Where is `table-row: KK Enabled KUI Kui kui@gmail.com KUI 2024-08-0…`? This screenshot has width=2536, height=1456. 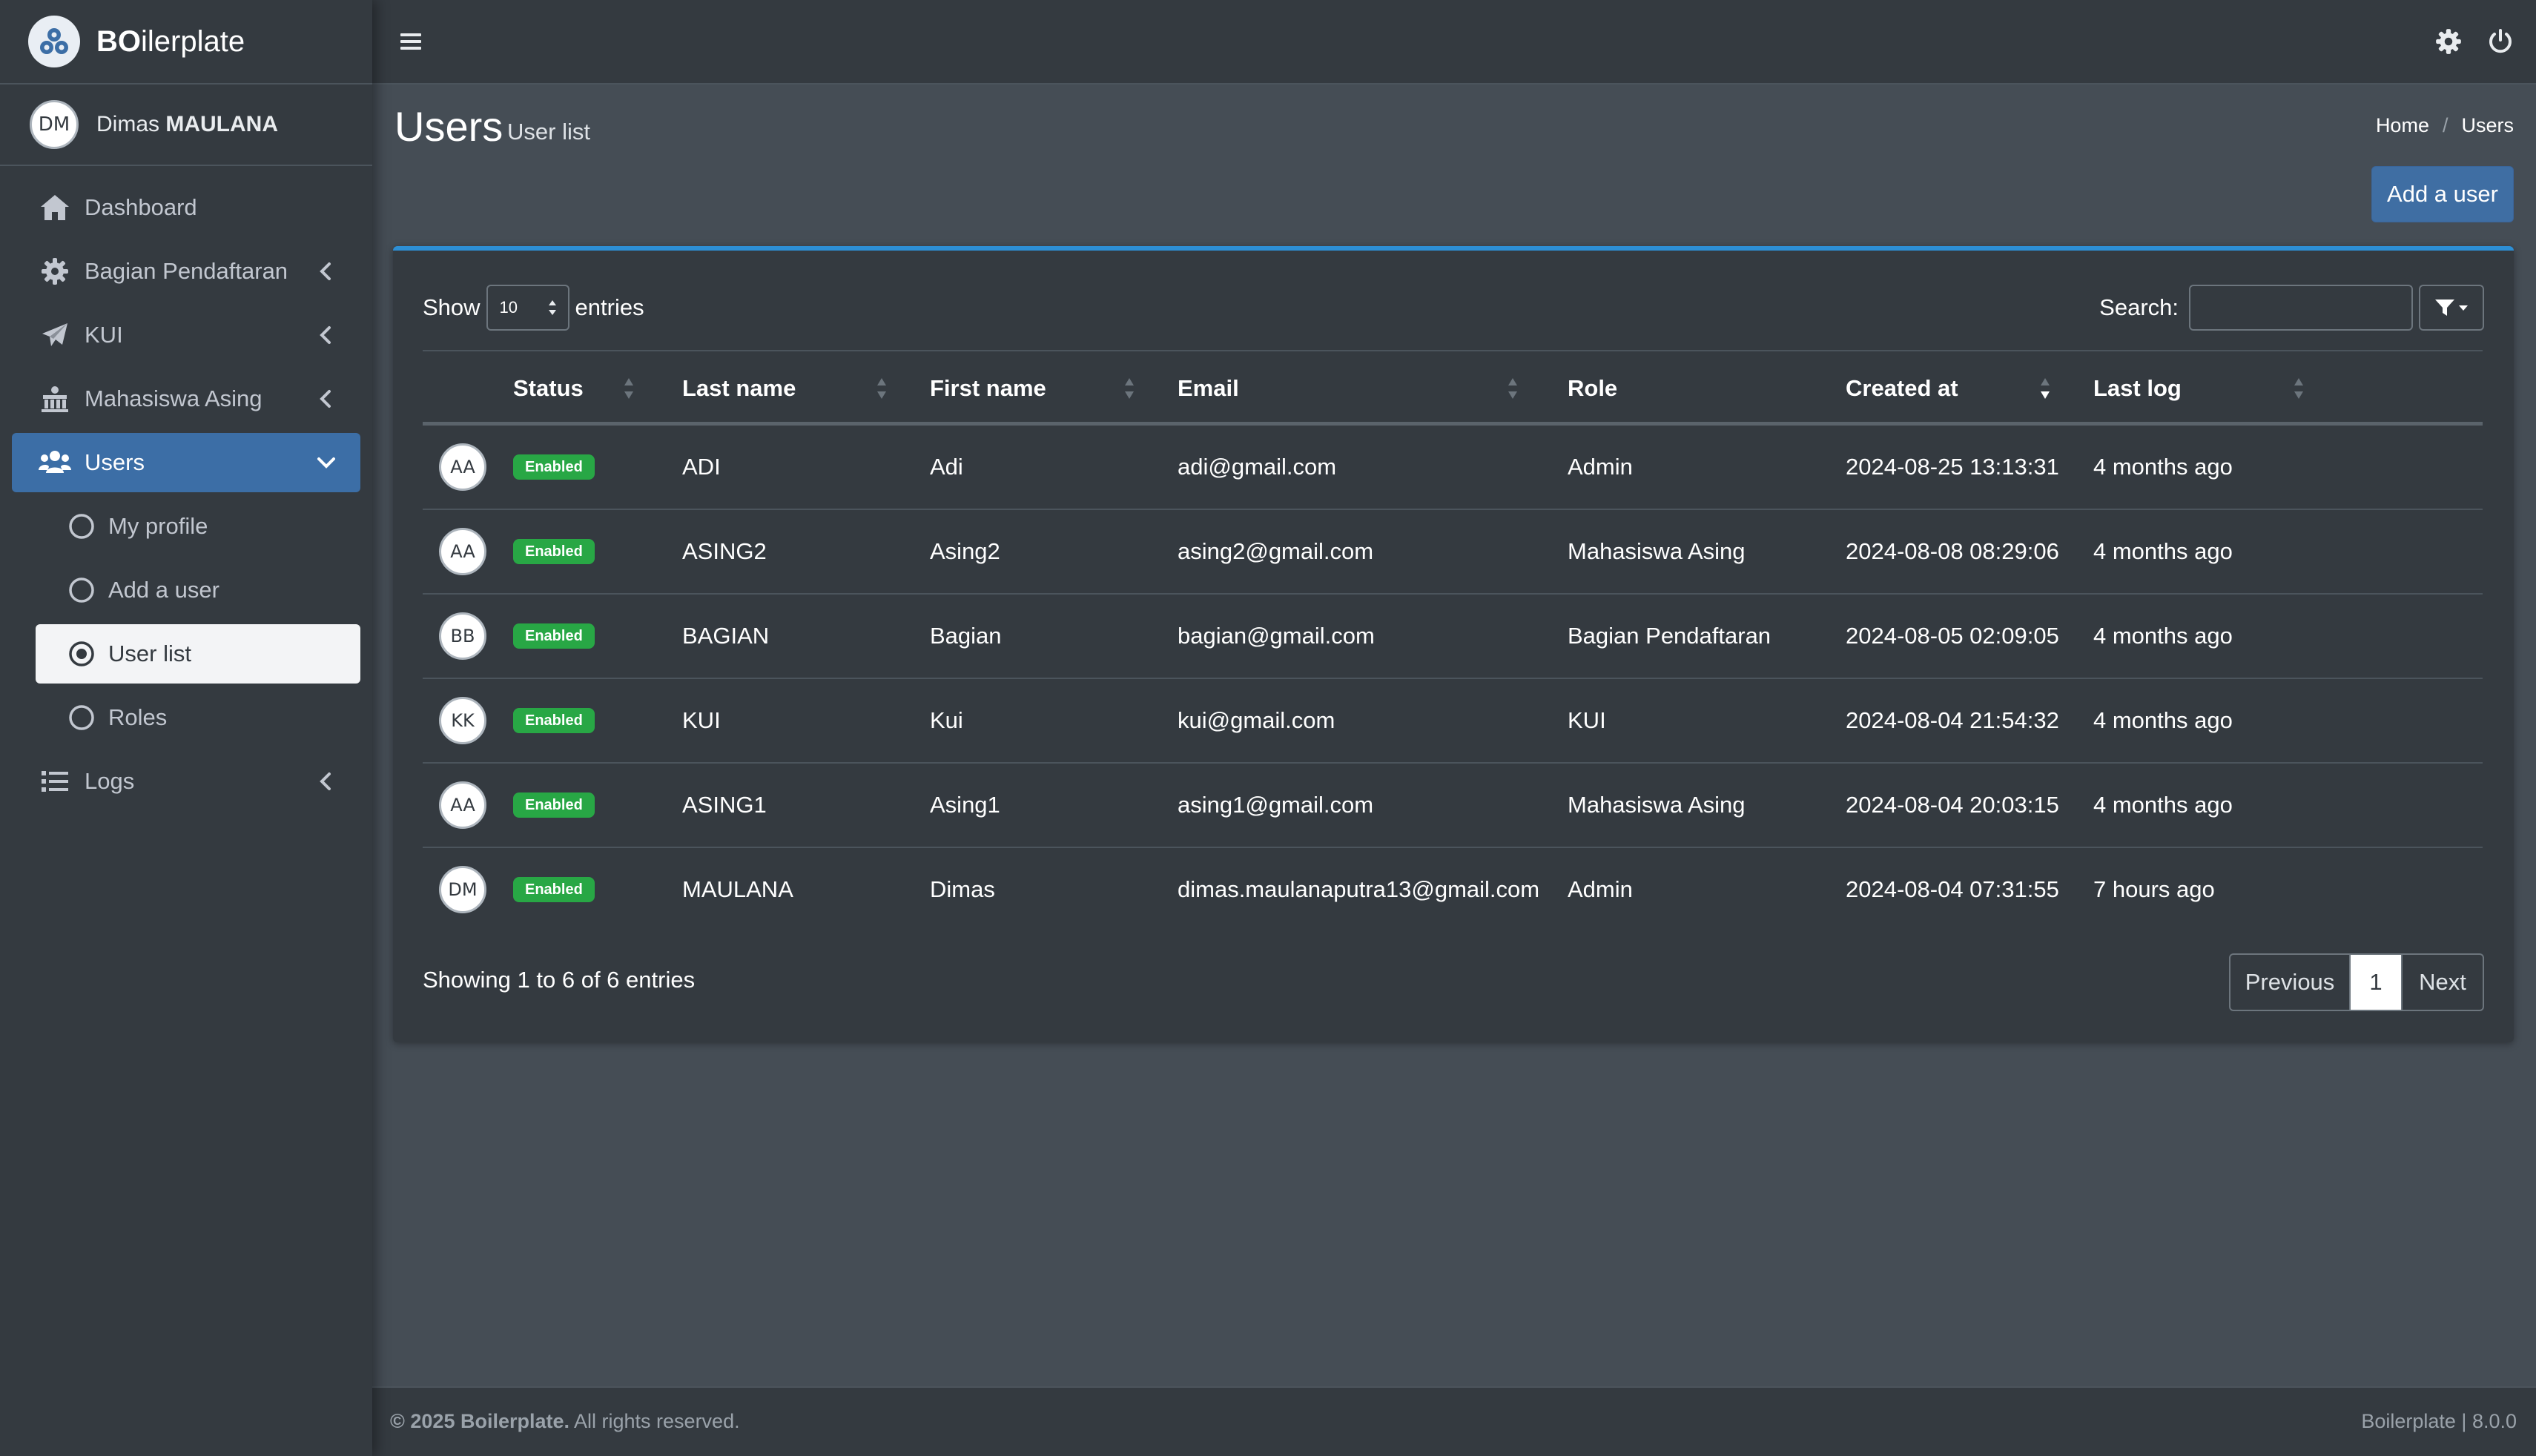
table-row: KK Enabled KUI Kui kui@gmail.com KUI 2024-08-0… is located at coordinates (1453, 721).